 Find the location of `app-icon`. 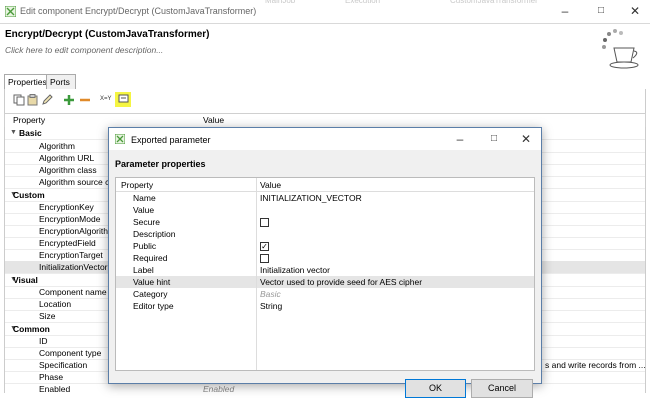

app-icon is located at coordinates (10, 11).